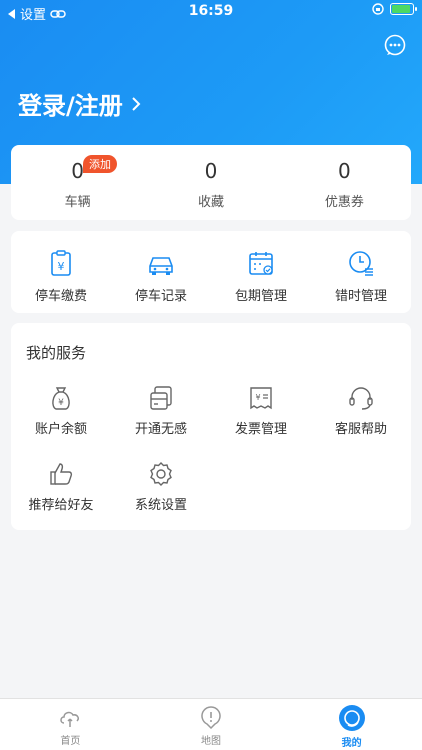 The image size is (422, 750). What do you see at coordinates (351, 743) in the screenshot?
I see `tab-label: 我的` at bounding box center [351, 743].